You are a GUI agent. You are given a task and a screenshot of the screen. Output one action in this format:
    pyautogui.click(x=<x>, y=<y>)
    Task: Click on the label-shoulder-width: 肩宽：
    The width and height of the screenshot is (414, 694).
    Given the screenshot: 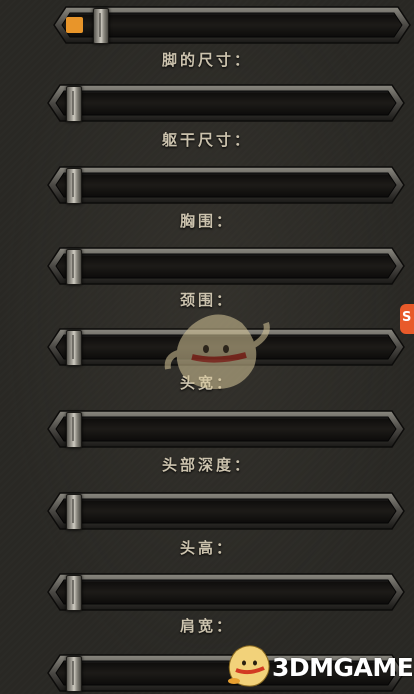 What is the action you would take?
    pyautogui.click(x=206, y=626)
    